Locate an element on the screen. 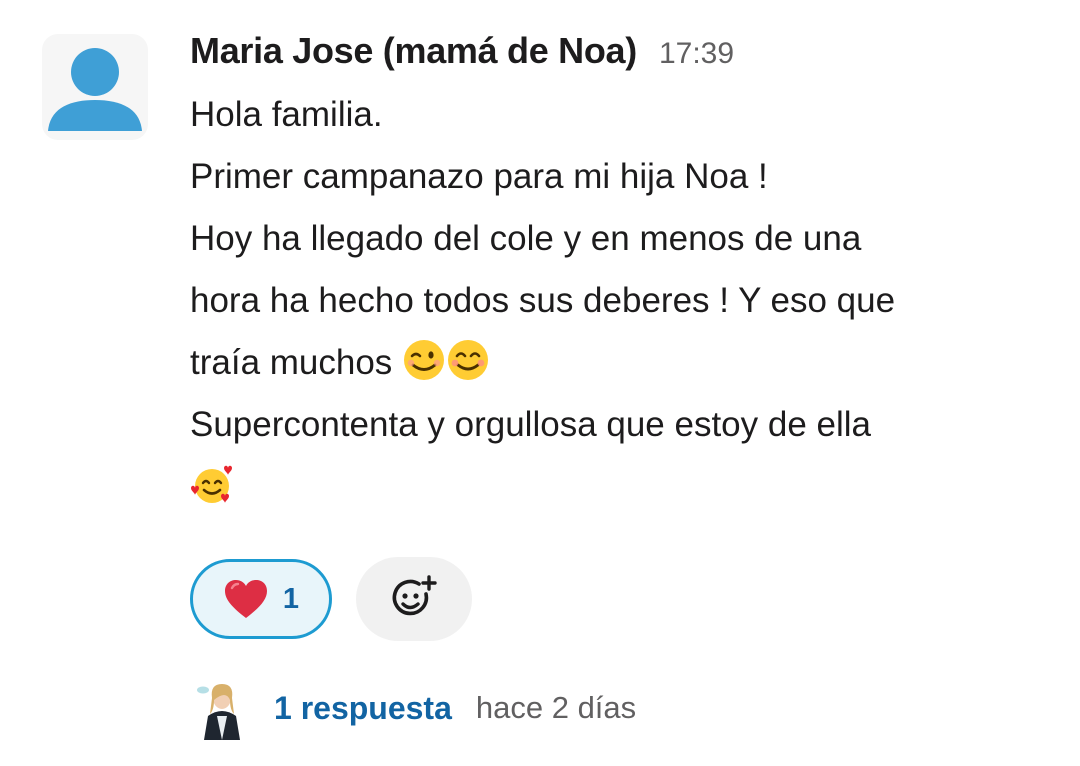 The image size is (1080, 766). red-heart-icon is located at coordinates (245, 599).